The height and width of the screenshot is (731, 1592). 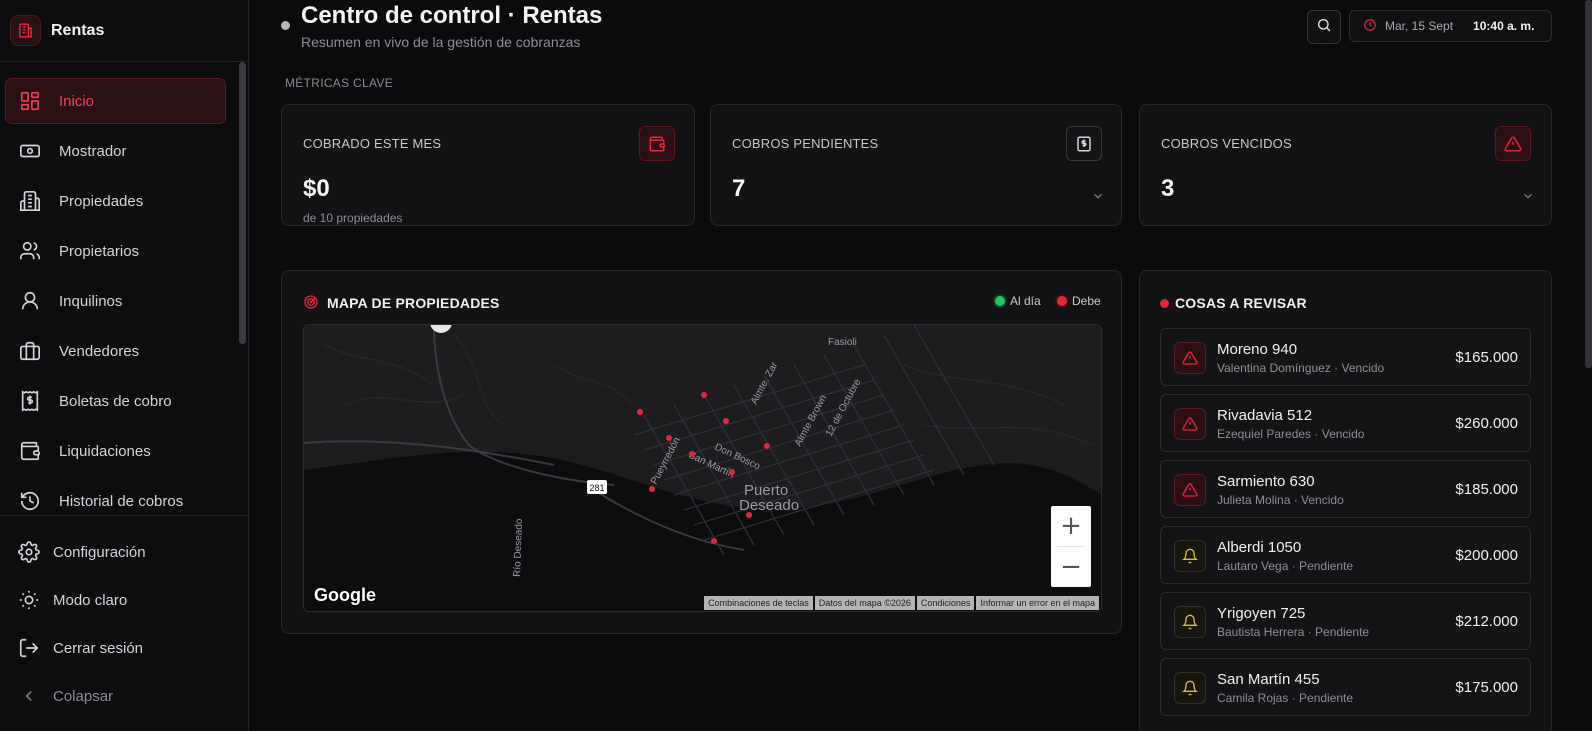 What do you see at coordinates (353, 218) in the screenshot?
I see `metric-sub: de 10 propiedades` at bounding box center [353, 218].